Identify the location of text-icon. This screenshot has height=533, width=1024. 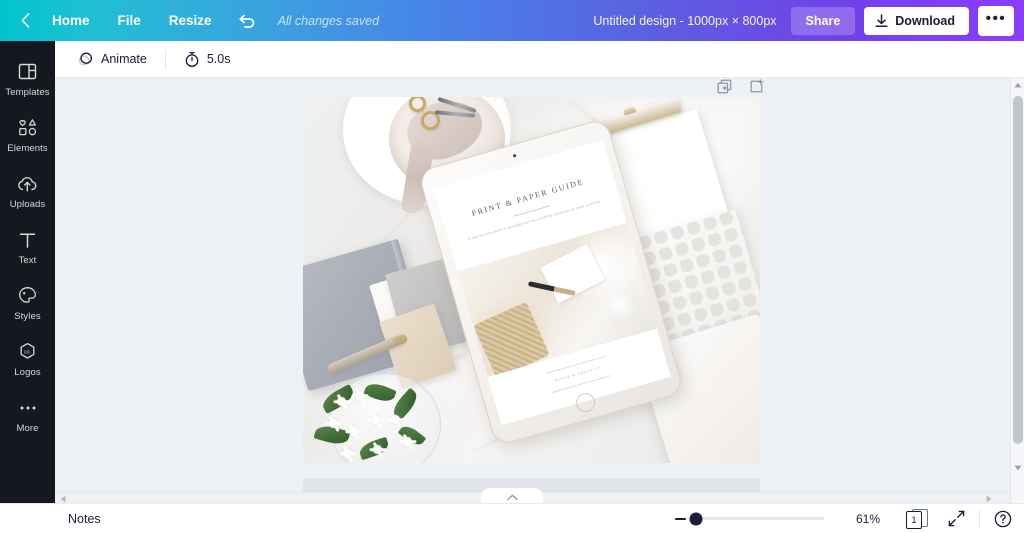
(27, 240).